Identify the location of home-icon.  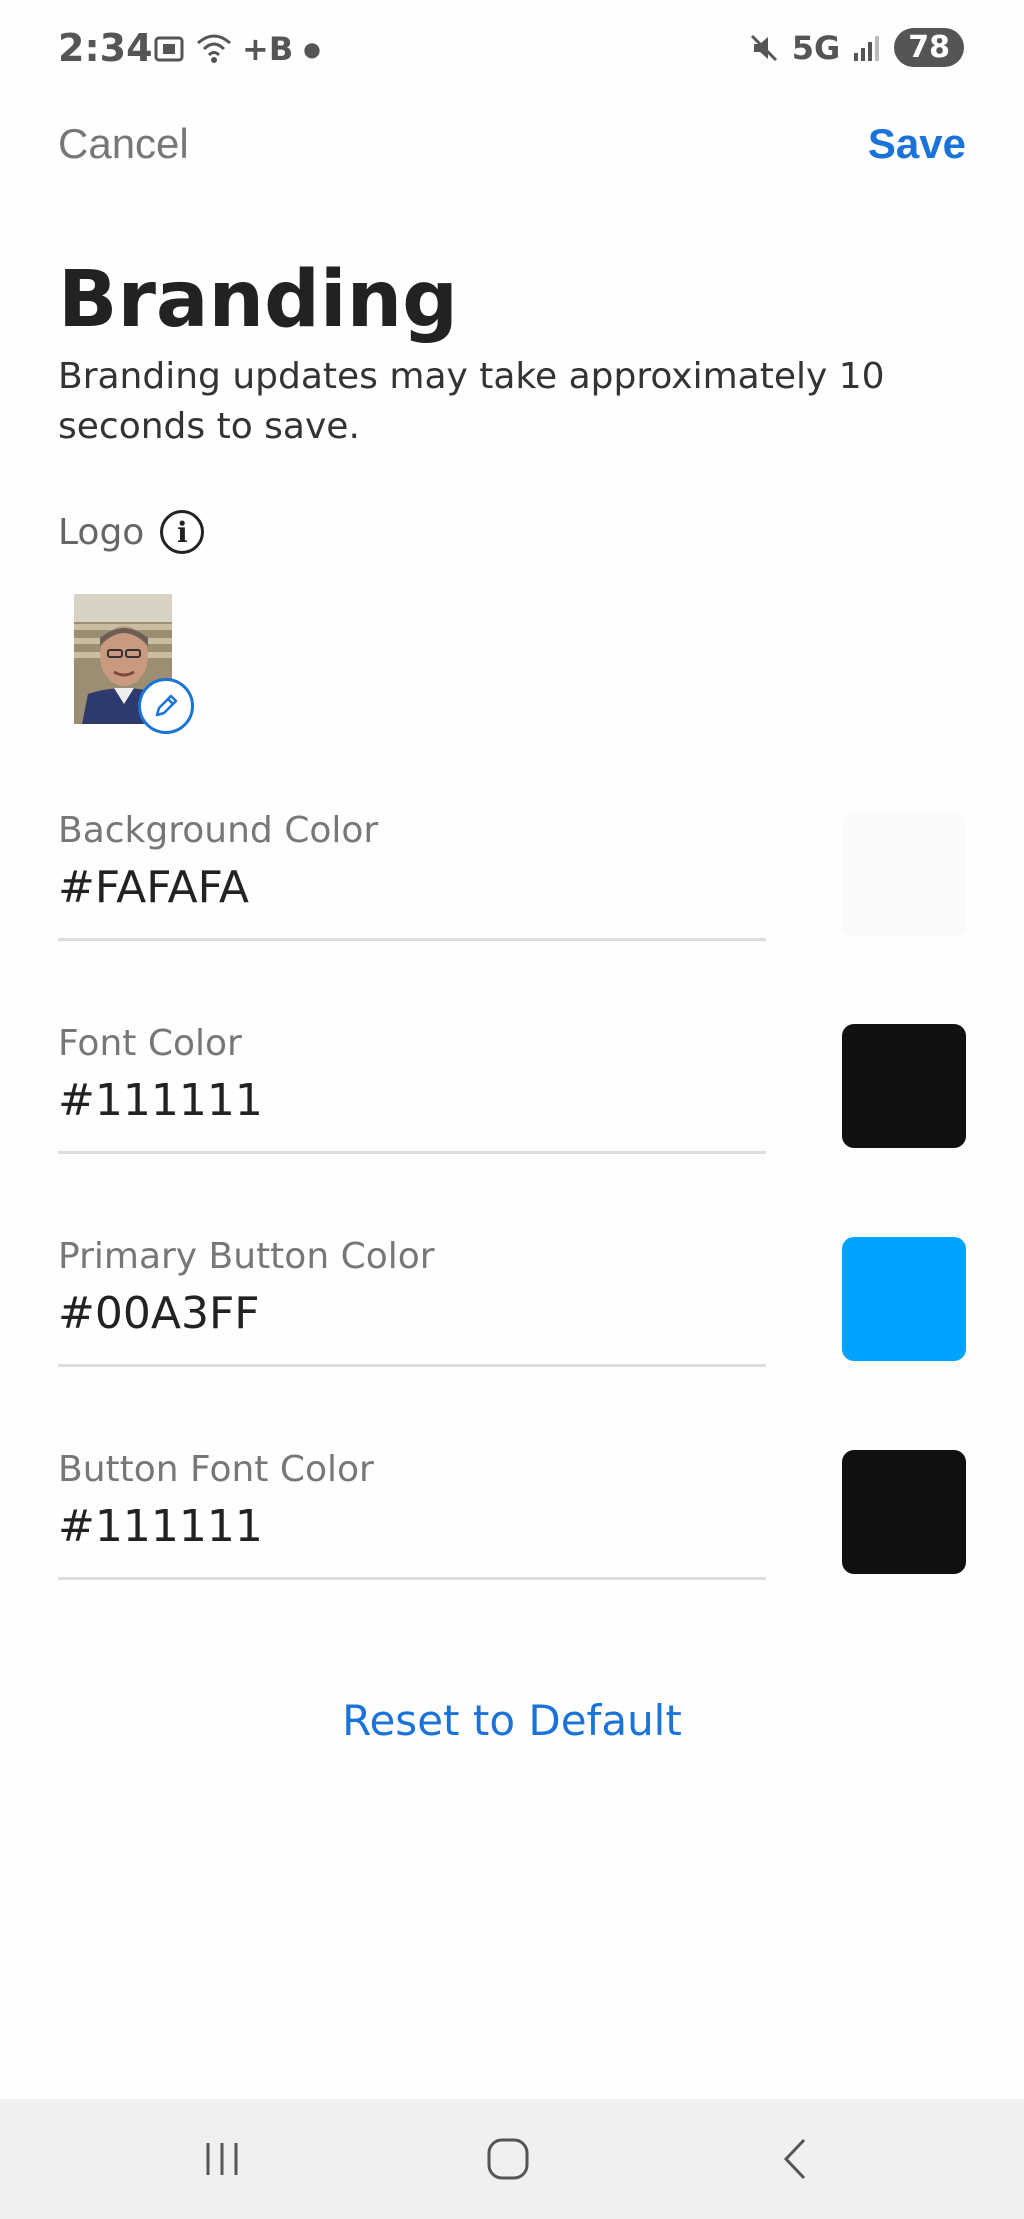
(508, 2159).